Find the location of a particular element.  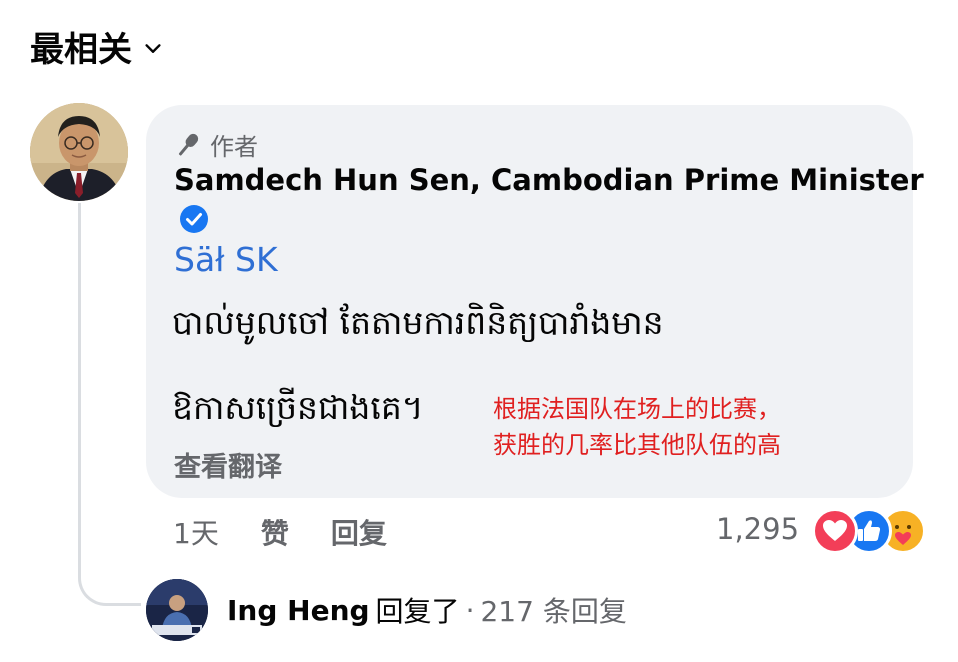

view-replies-link: Ing Heng 回复了 · 217 条回复 is located at coordinates (427, 610).